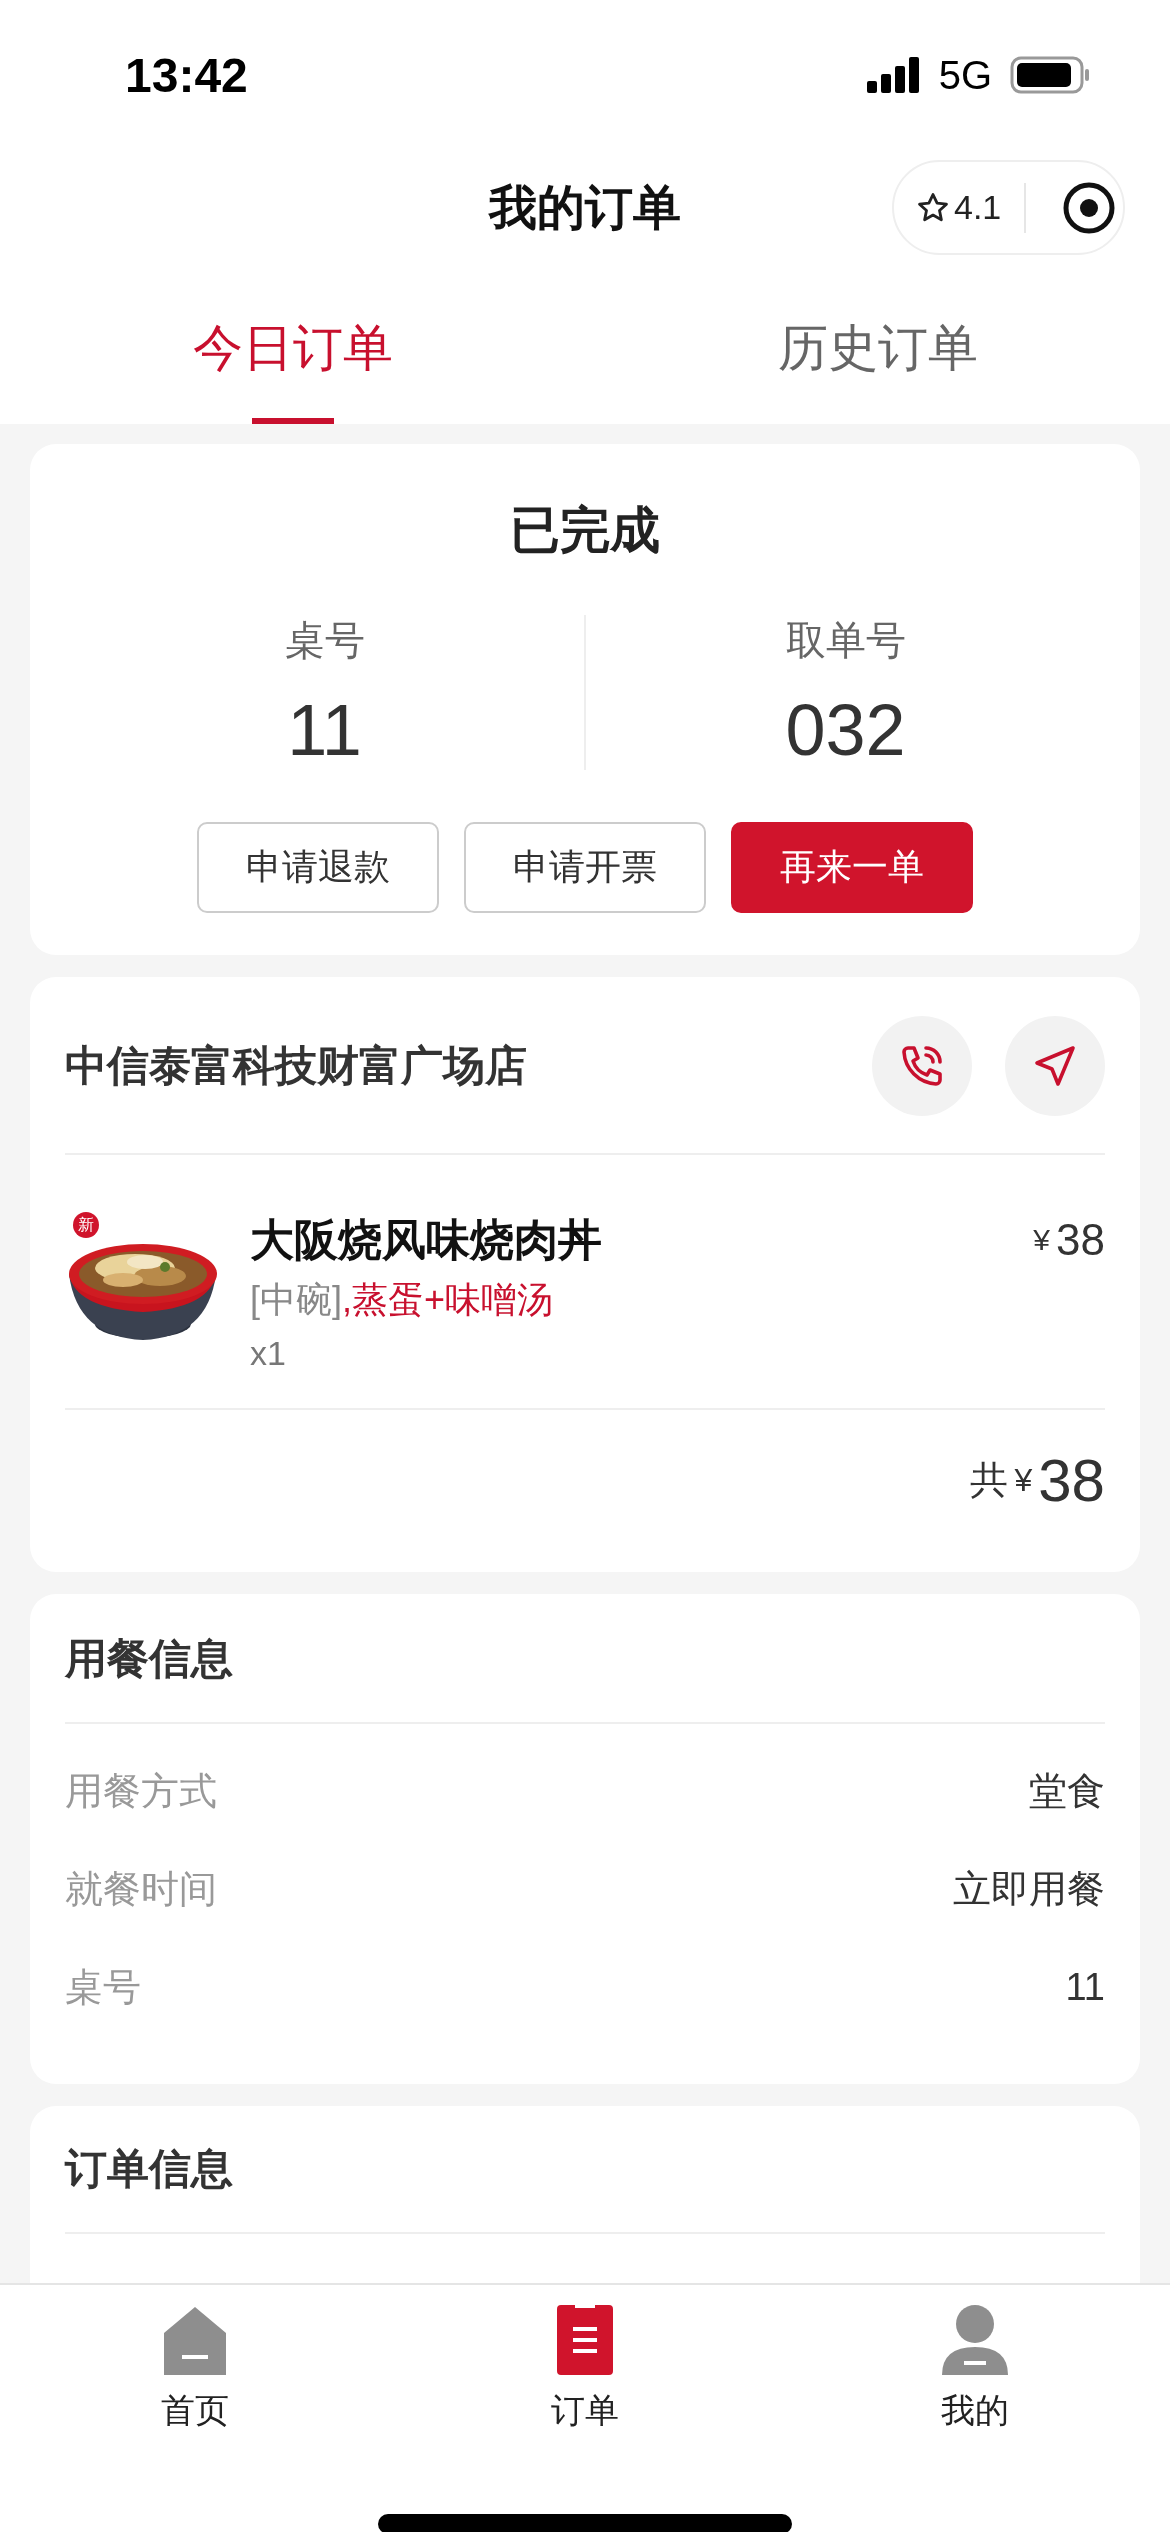 The image size is (1170, 2532). What do you see at coordinates (845, 640) in the screenshot?
I see `field-label: 取单号` at bounding box center [845, 640].